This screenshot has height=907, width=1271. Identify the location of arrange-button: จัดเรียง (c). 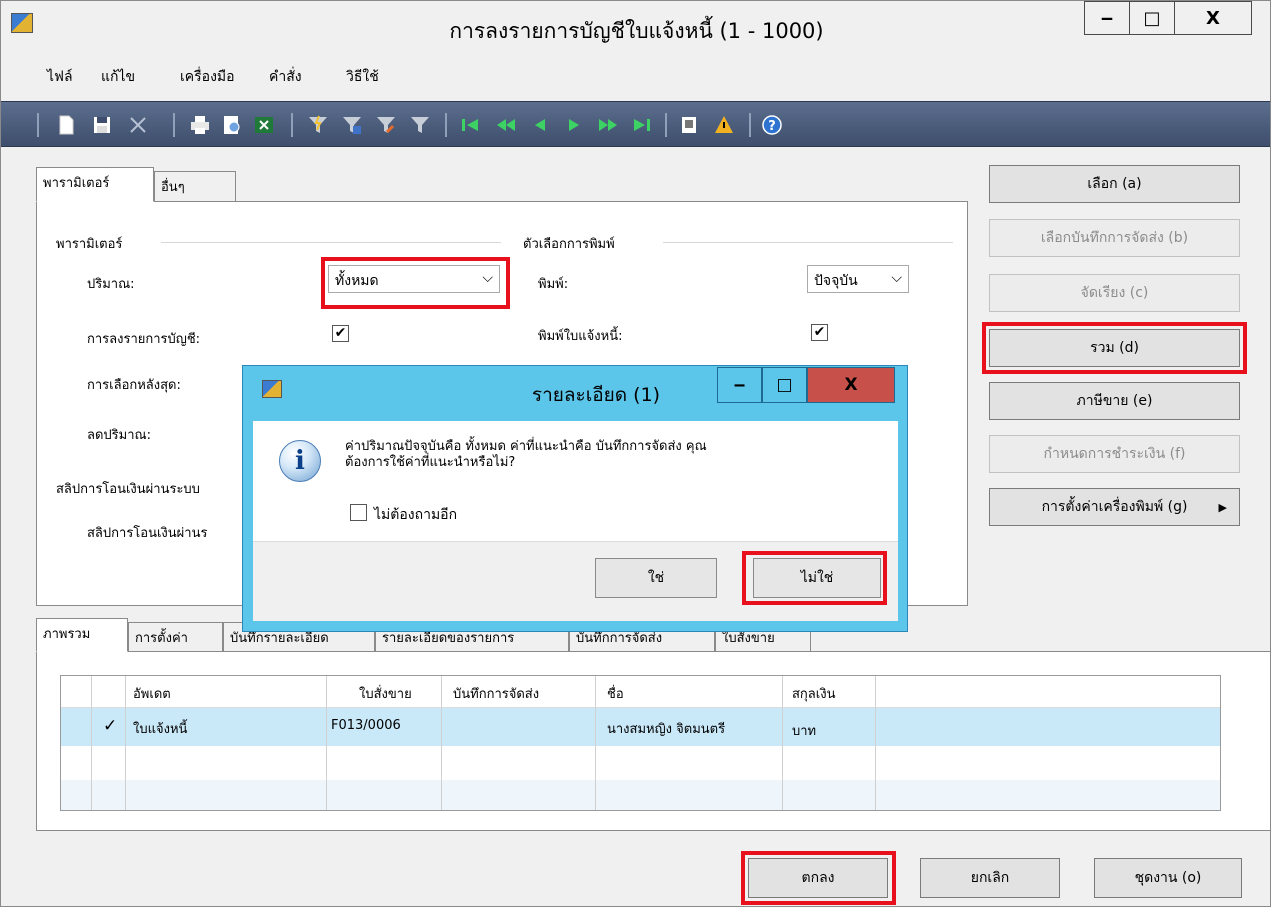
(1114, 293).